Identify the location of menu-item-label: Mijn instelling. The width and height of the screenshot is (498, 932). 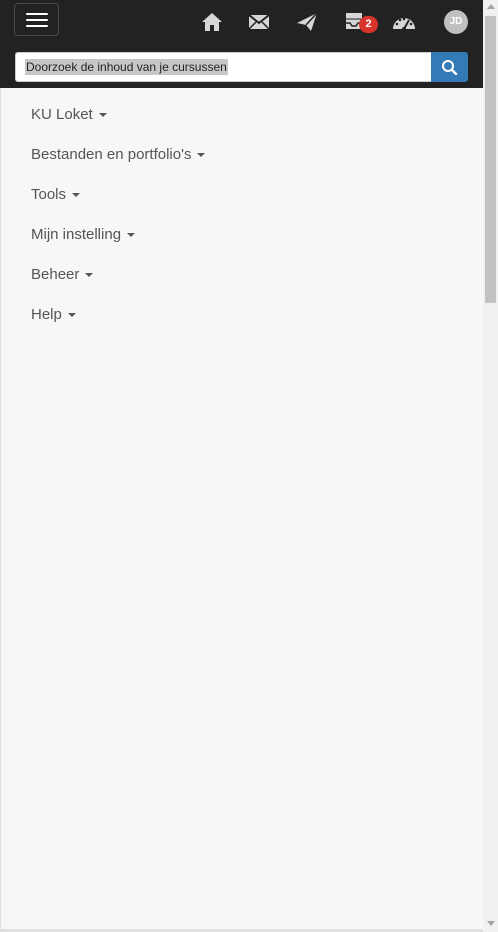
(76, 234).